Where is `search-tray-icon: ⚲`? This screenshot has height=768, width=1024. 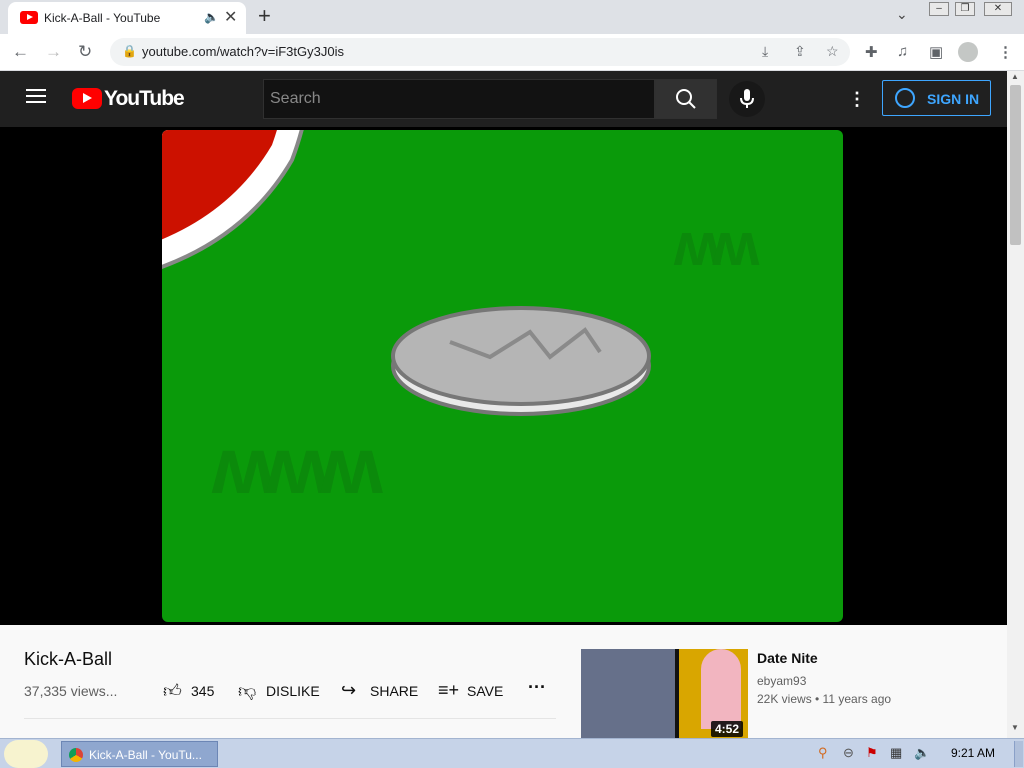
search-tray-icon: ⚲ is located at coordinates (823, 753).